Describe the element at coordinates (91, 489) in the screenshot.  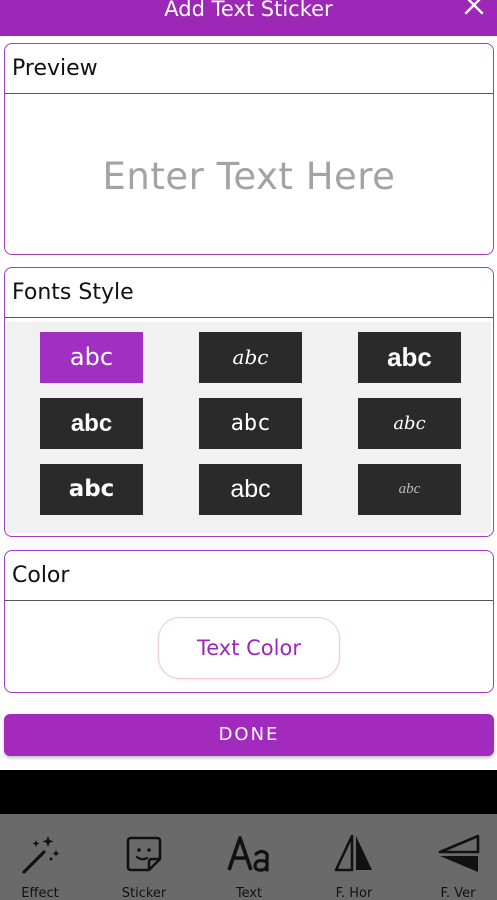
I see `font-tile-7: abc` at that location.